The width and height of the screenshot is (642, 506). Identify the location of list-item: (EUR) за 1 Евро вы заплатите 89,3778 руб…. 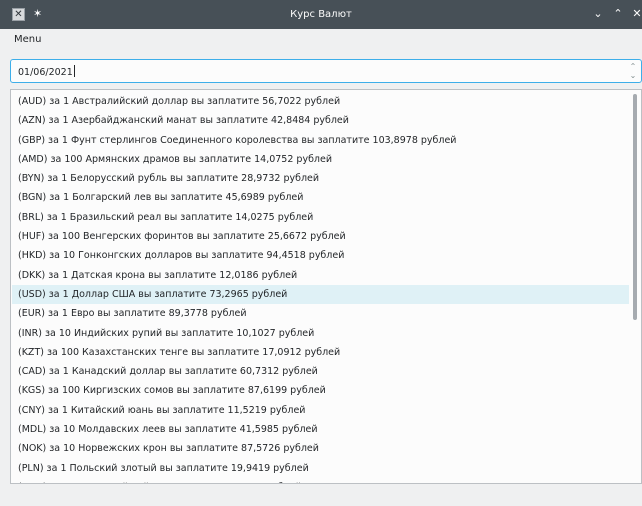
(320, 313).